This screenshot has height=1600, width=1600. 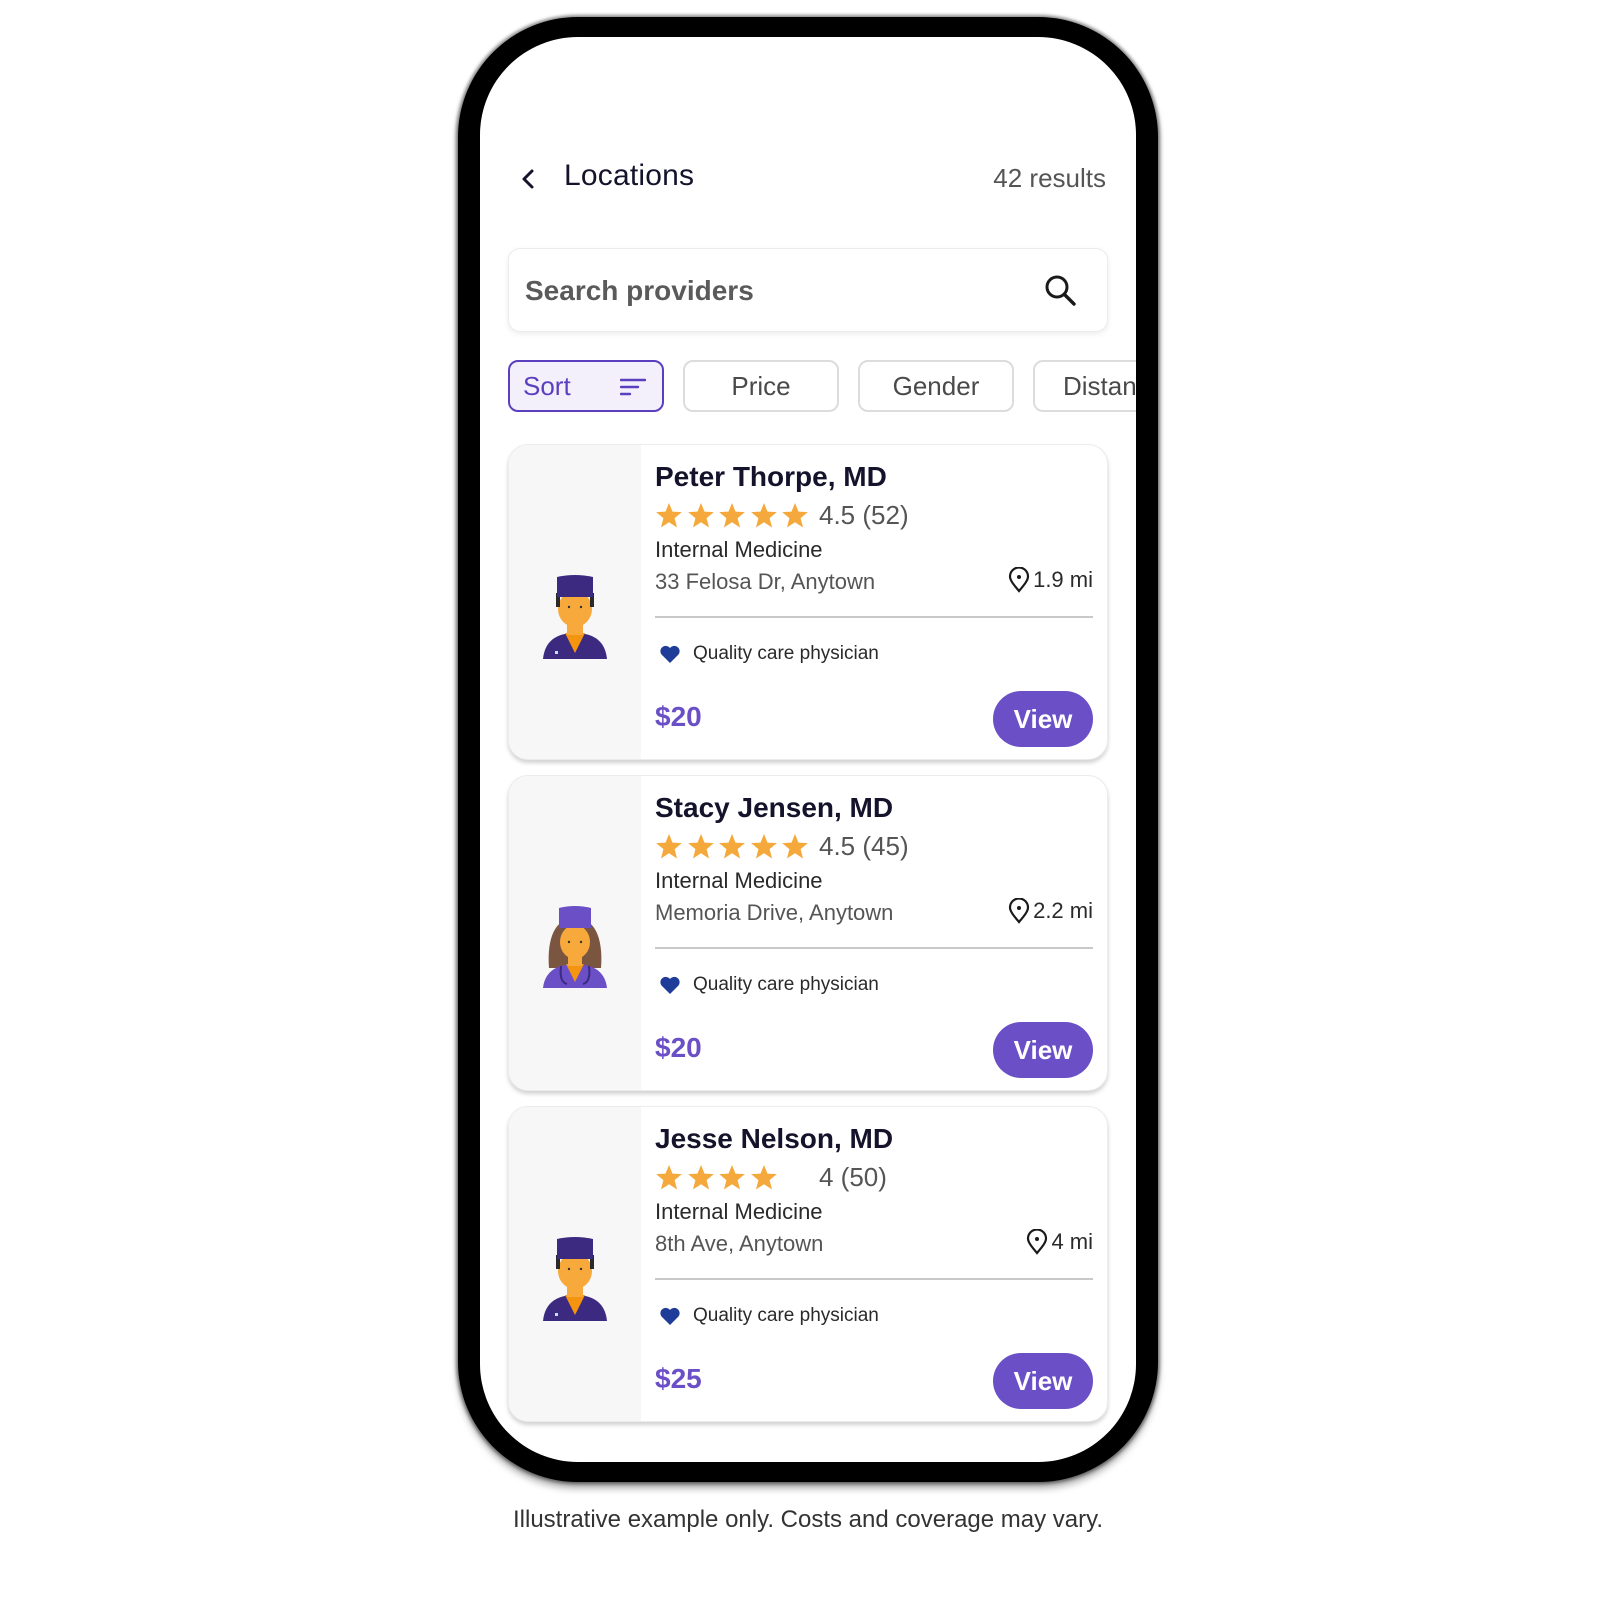 What do you see at coordinates (678, 1378) in the screenshot?
I see `price: $25` at bounding box center [678, 1378].